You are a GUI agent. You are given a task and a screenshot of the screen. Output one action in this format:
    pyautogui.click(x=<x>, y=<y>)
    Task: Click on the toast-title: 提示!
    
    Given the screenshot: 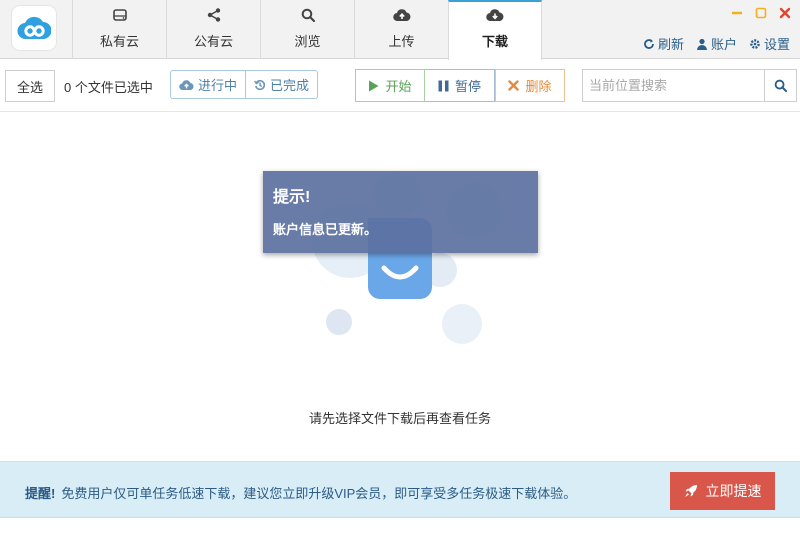 What is the action you would take?
    pyautogui.click(x=292, y=197)
    